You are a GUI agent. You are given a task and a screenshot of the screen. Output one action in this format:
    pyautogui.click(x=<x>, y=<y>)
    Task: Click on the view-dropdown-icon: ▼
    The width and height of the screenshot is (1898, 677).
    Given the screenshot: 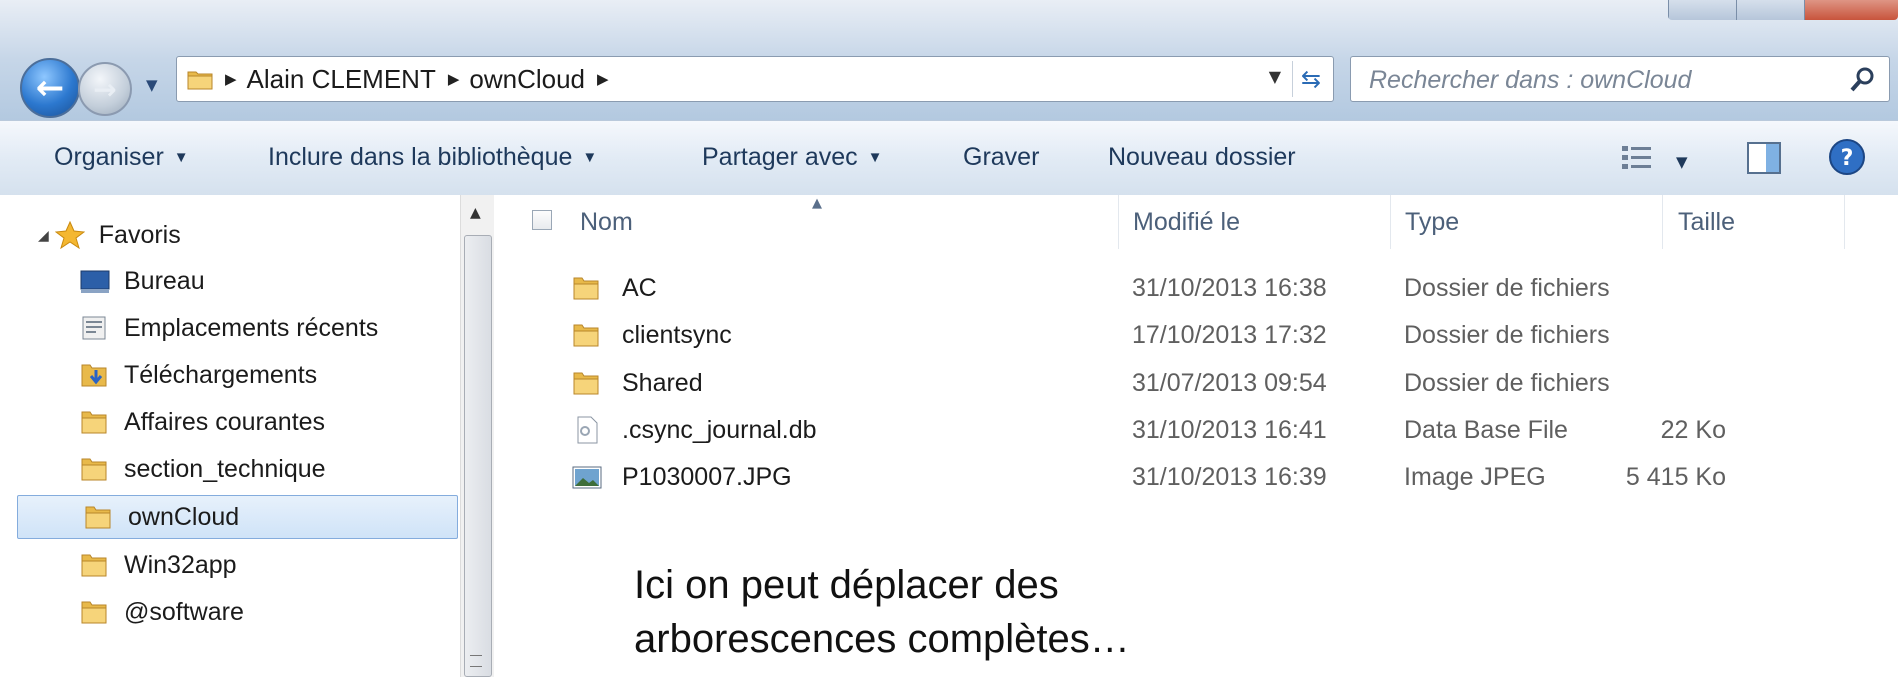 What is the action you would take?
    pyautogui.click(x=1682, y=162)
    